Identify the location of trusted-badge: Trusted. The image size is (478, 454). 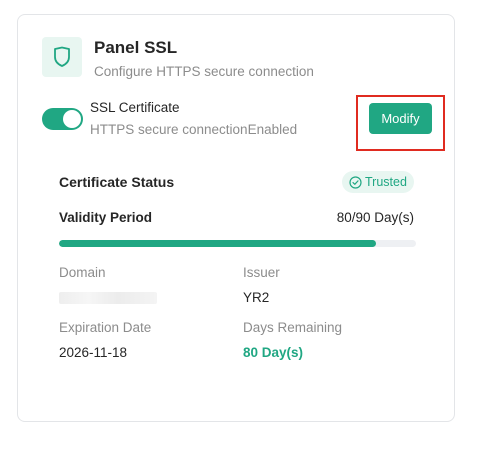
(378, 182).